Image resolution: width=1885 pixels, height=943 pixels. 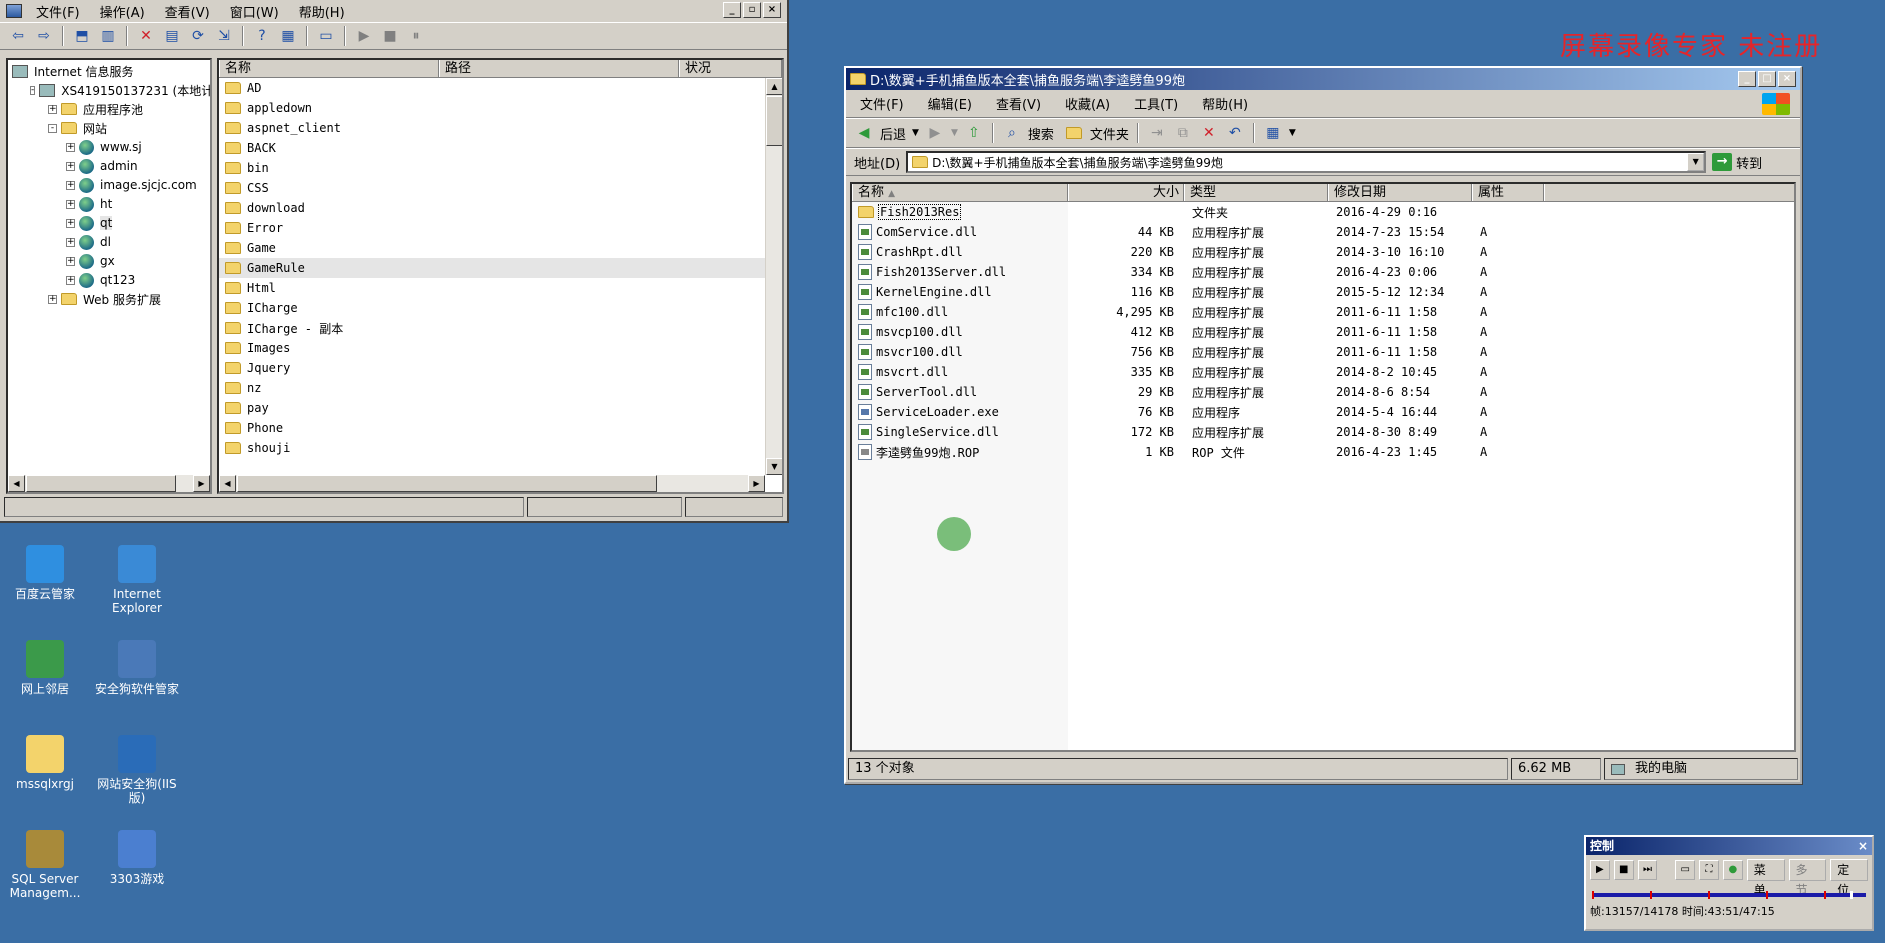 I want to click on tree-item: + image.sjcjc.com, so click(x=109, y=185).